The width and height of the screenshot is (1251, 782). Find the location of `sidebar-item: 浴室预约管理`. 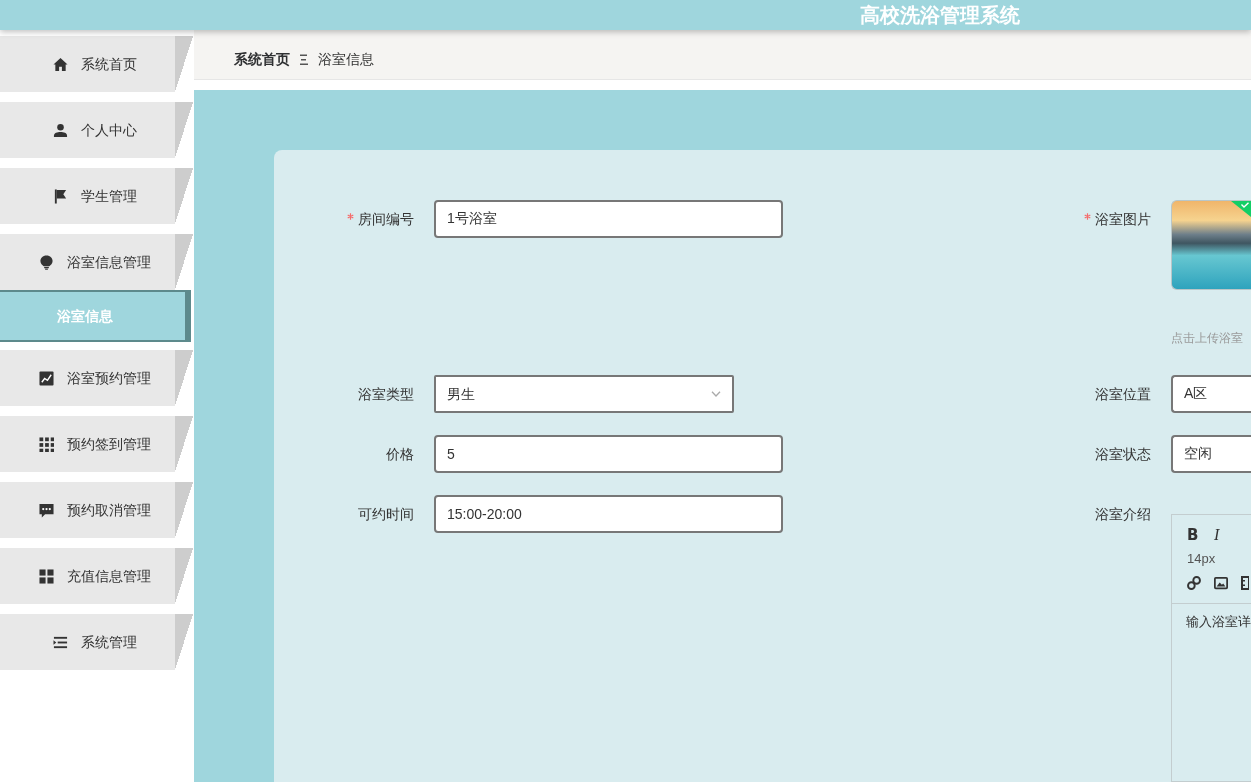

sidebar-item: 浴室预约管理 is located at coordinates (96, 378).